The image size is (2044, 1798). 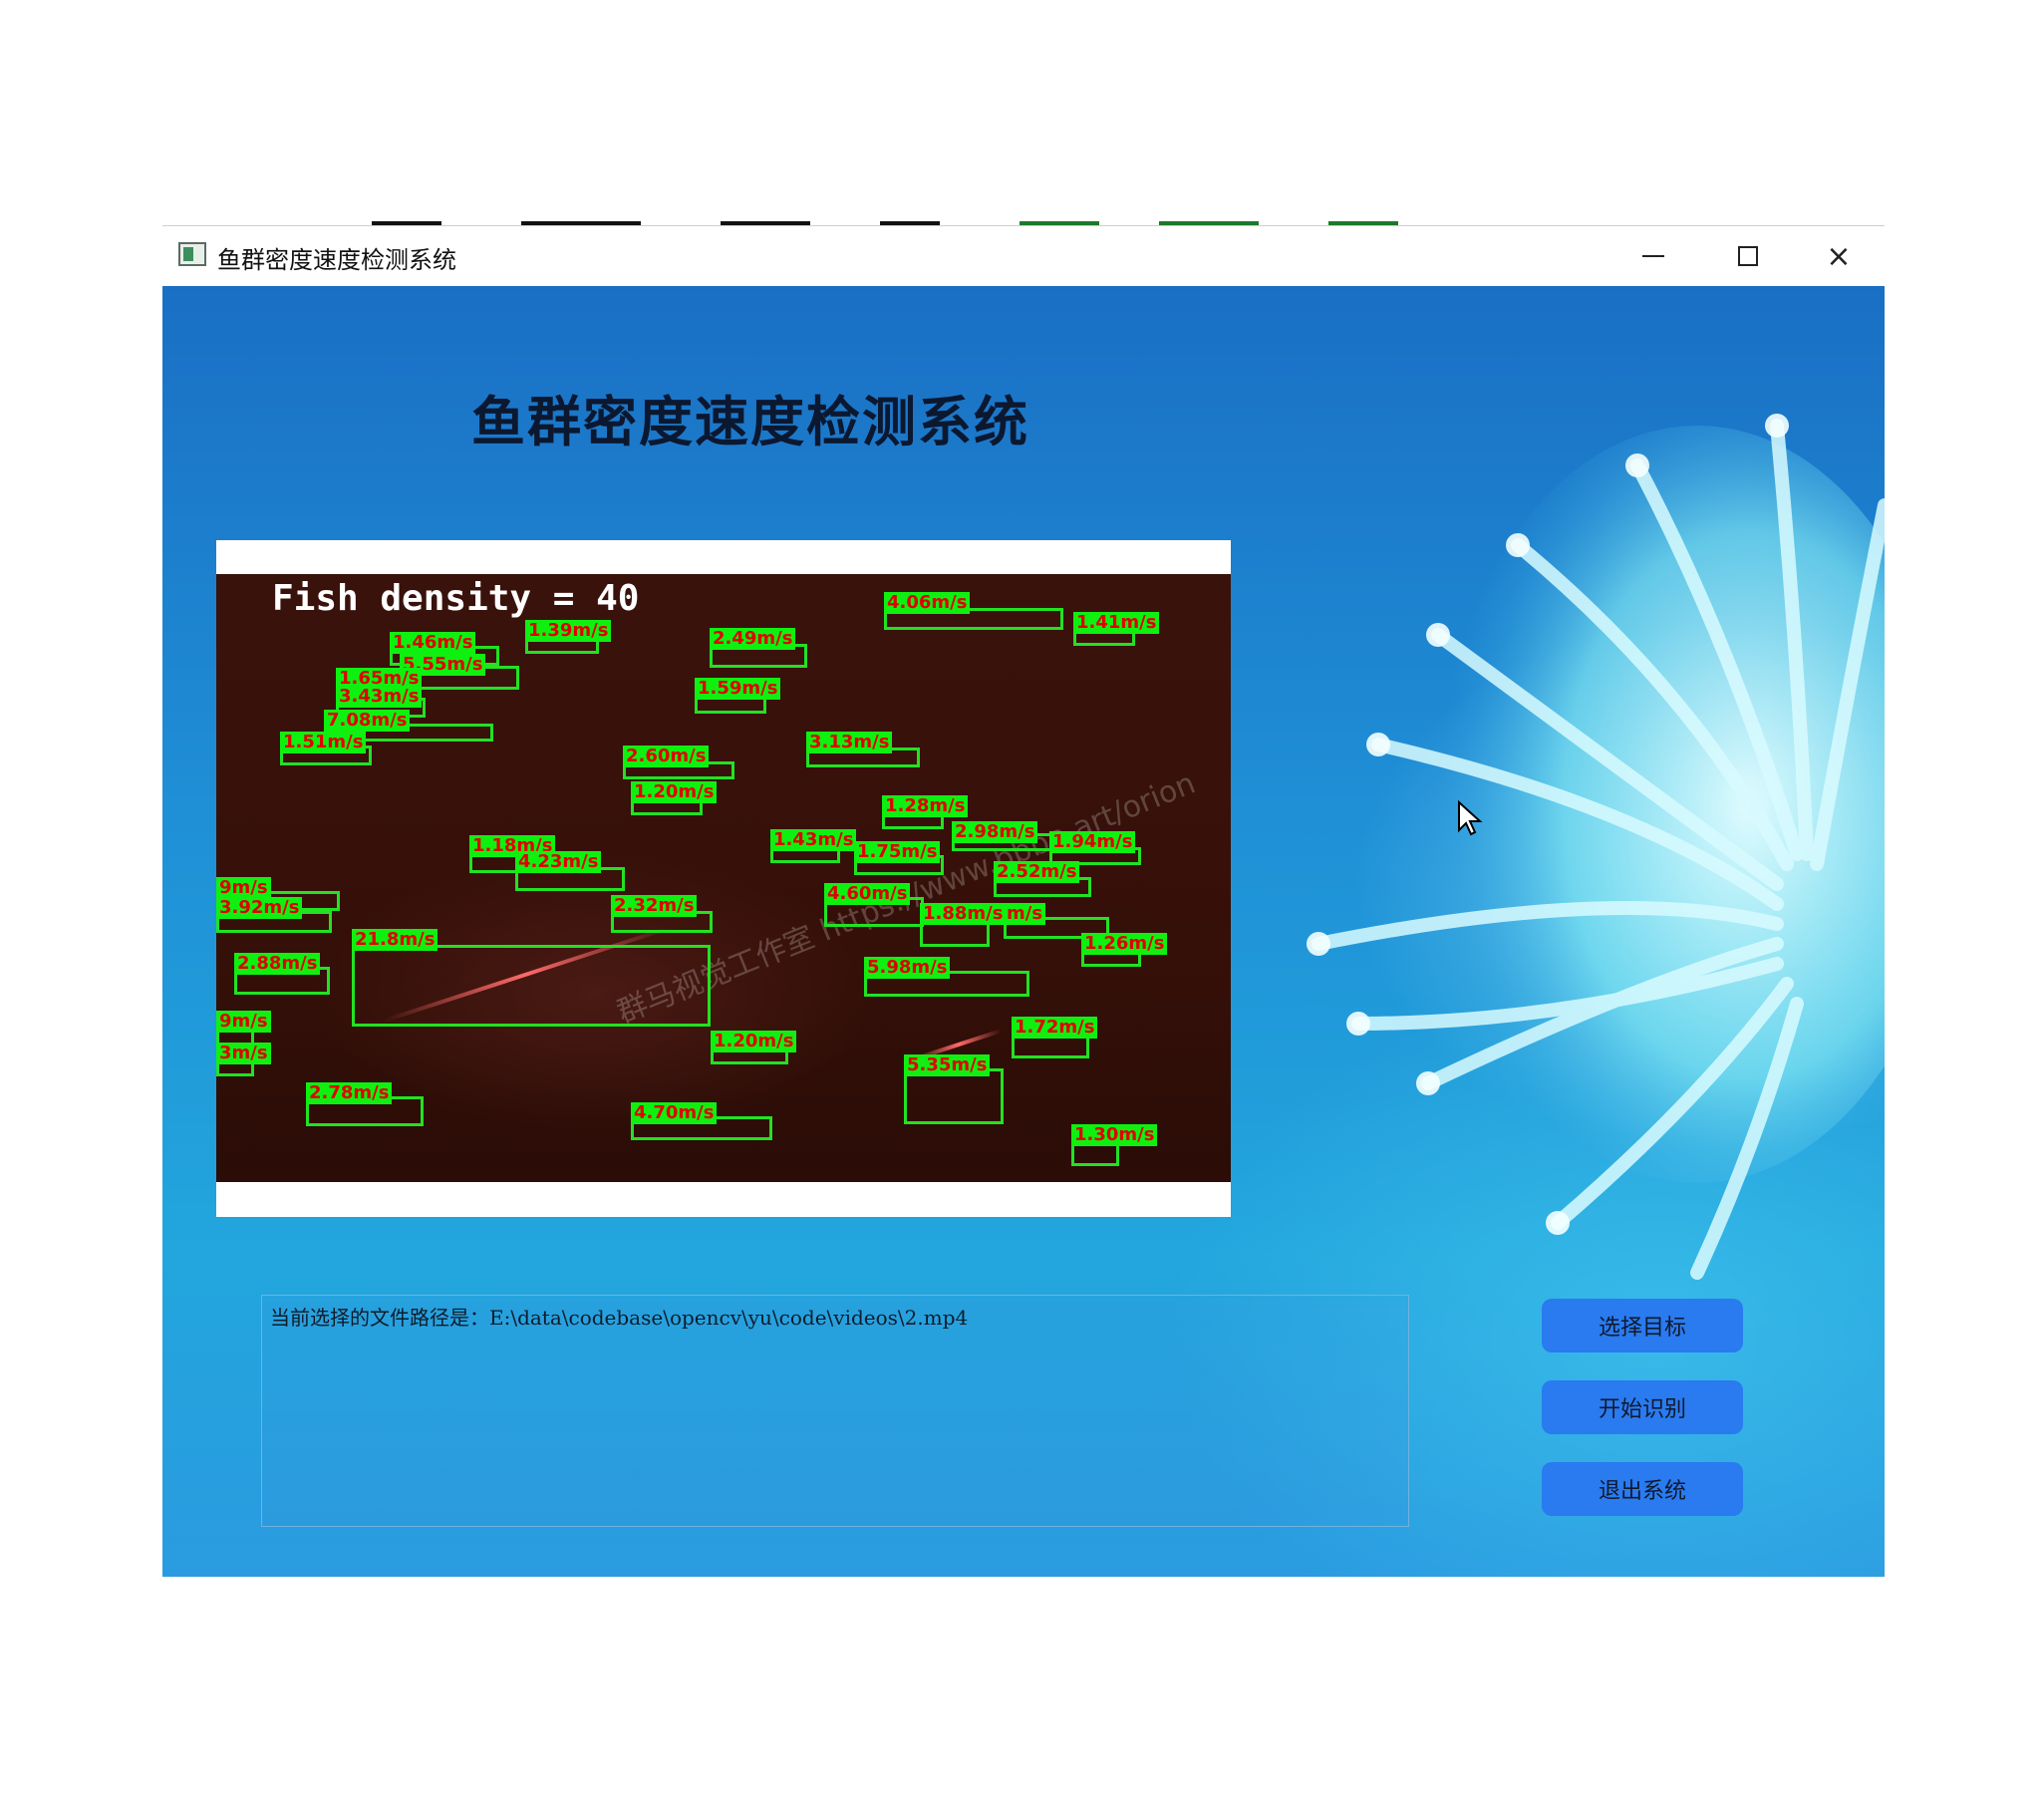 I want to click on detection-speed-label: 2.32m/s, so click(x=654, y=906).